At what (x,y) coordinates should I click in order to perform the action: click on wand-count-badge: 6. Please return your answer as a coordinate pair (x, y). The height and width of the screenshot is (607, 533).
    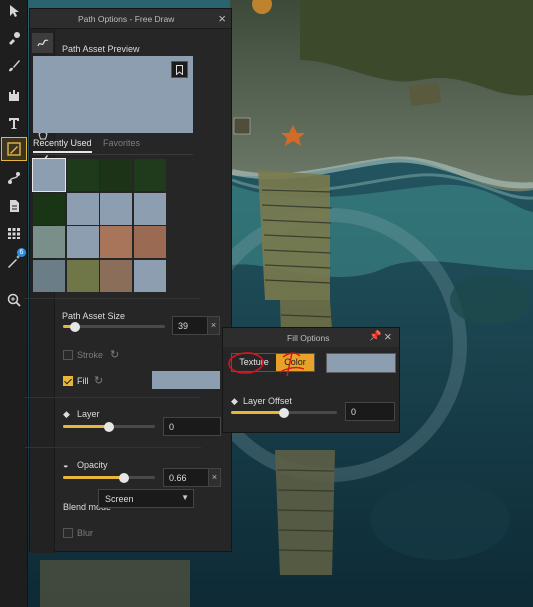
    Looking at the image, I should click on (21, 252).